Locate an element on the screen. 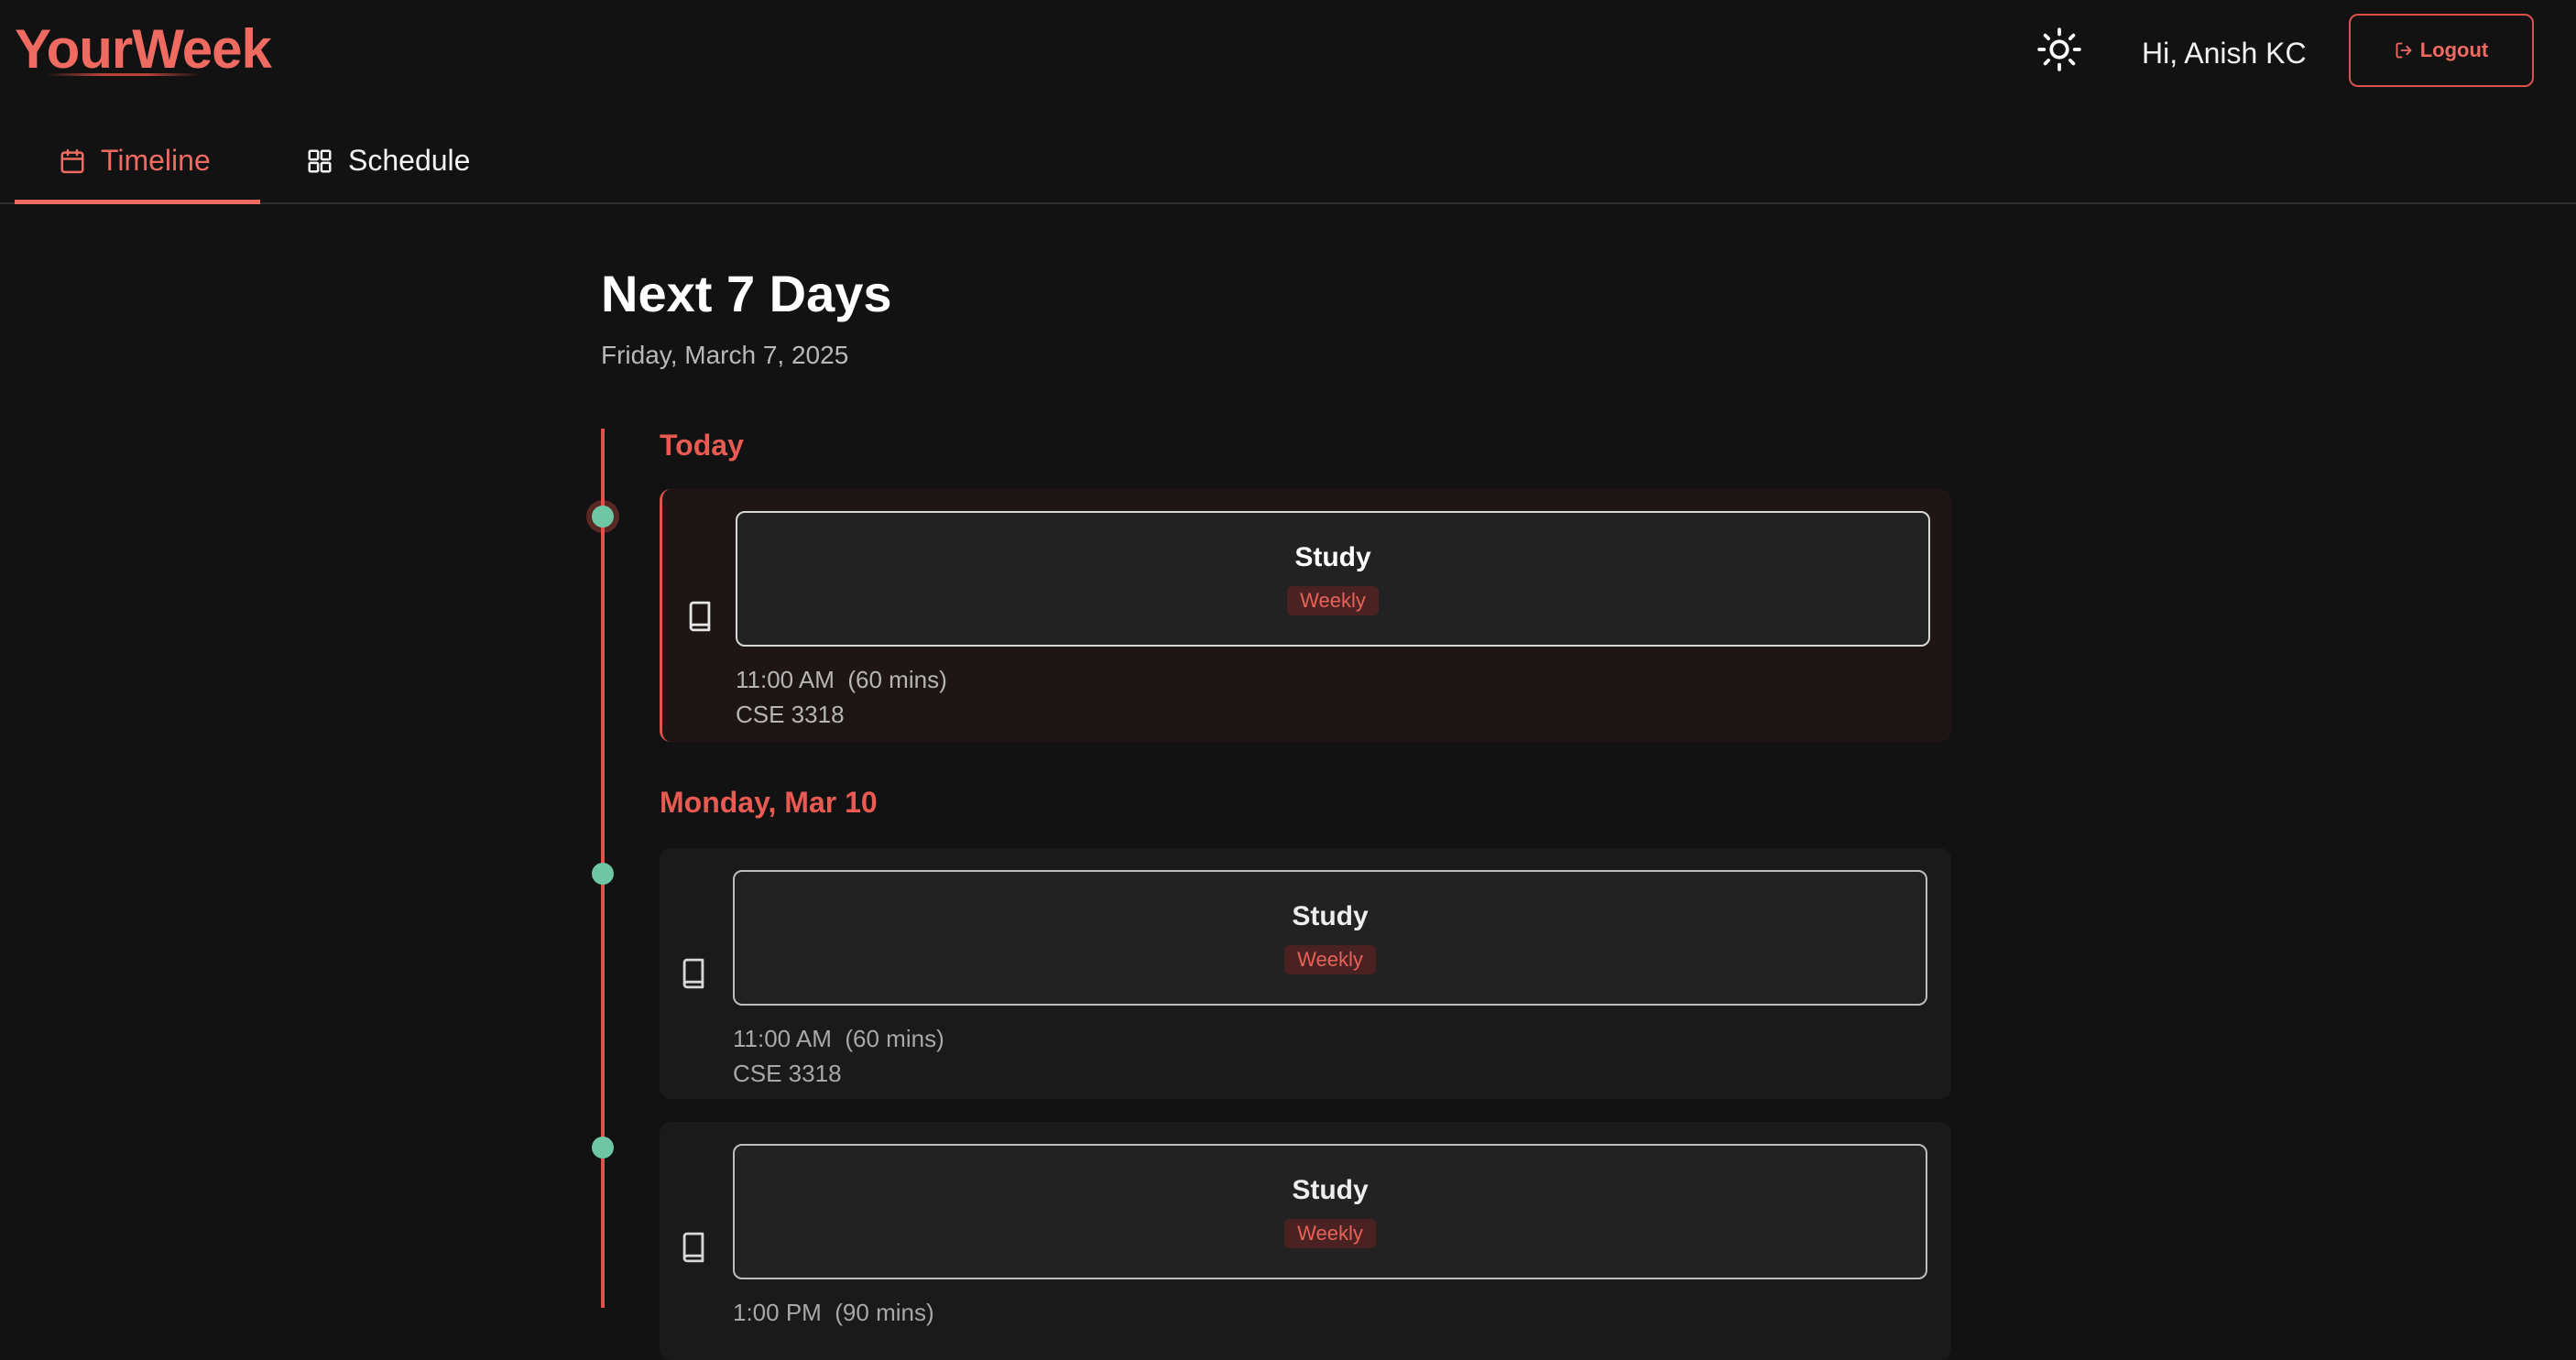 The height and width of the screenshot is (1360, 2576). user-greeting: Hi, Anish KC is located at coordinates (2225, 53).